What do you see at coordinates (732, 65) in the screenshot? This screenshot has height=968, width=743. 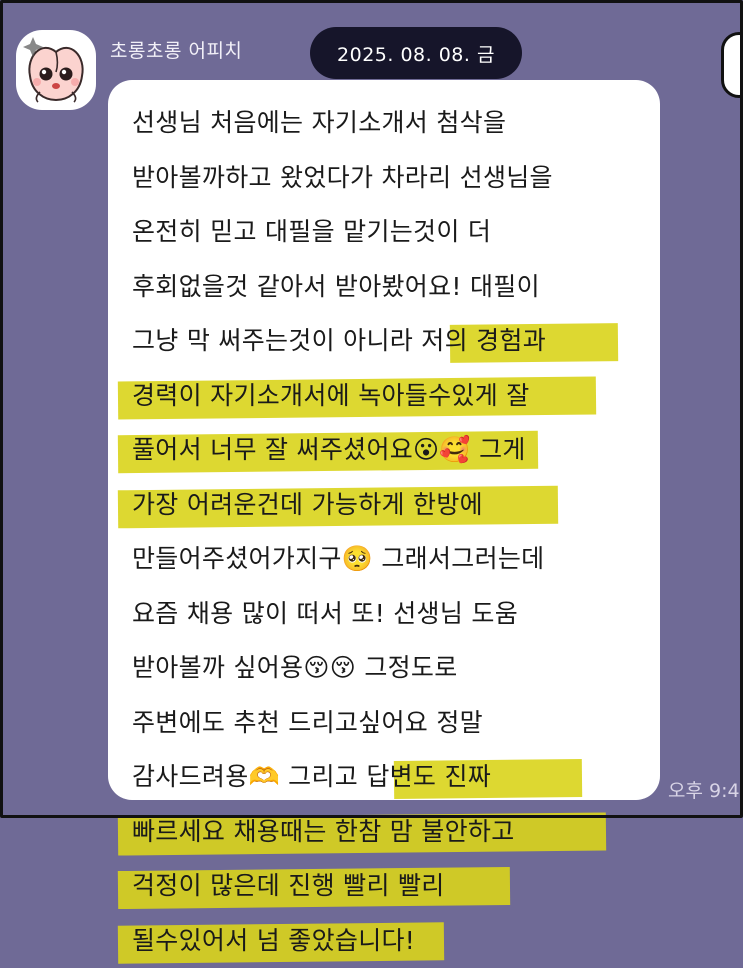 I see `right-partial-bubble` at bounding box center [732, 65].